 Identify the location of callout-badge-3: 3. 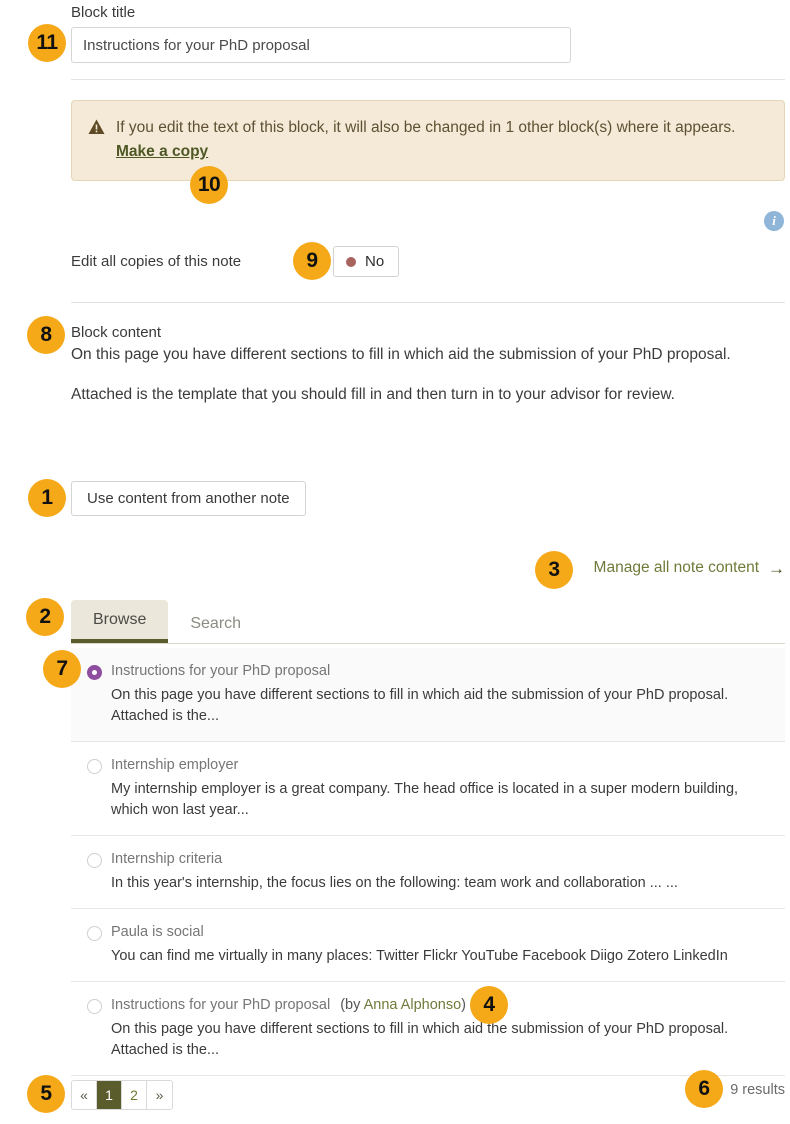
(554, 570).